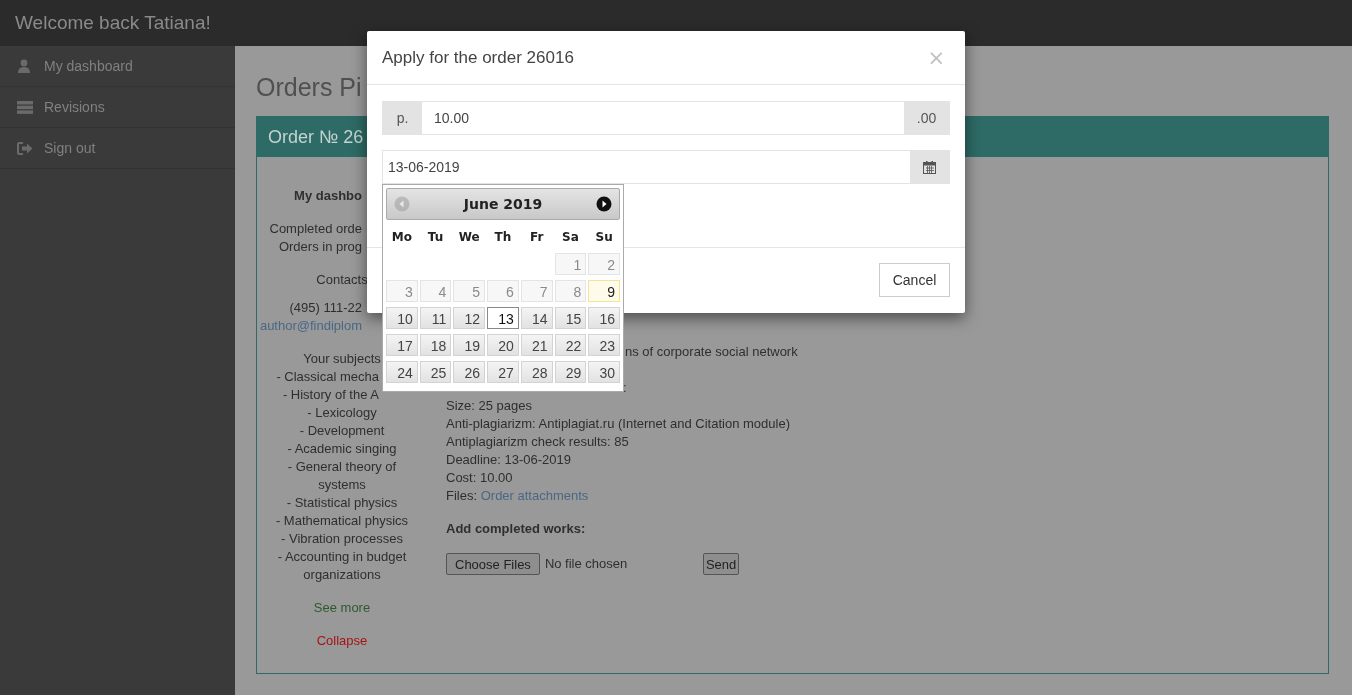 The height and width of the screenshot is (695, 1352). What do you see at coordinates (435, 237) in the screenshot?
I see `weekday-label: Tu` at bounding box center [435, 237].